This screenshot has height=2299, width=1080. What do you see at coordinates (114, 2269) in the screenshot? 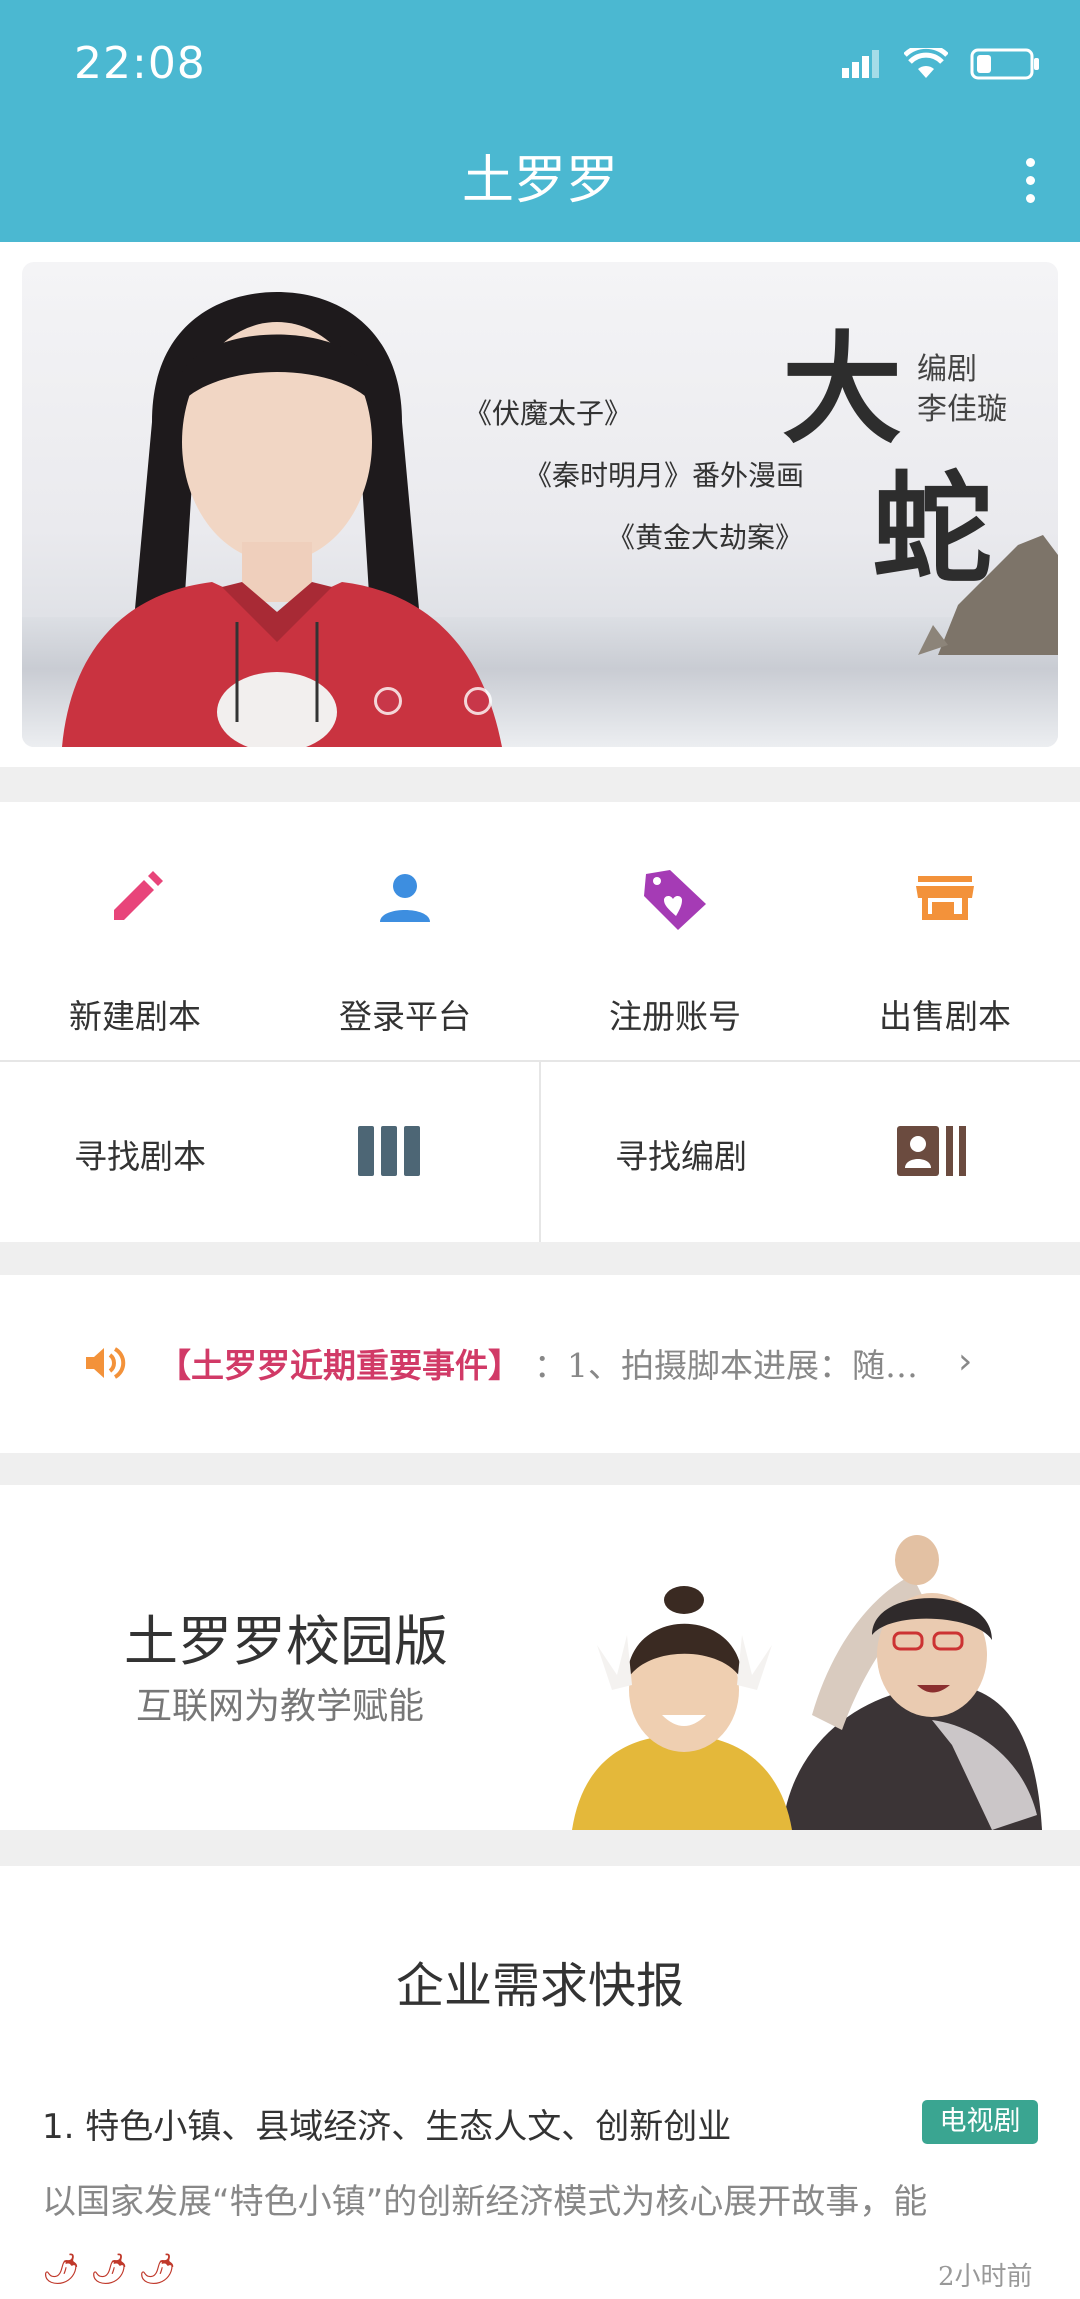
I see `pepper-rating: 🌶🌶🌶` at bounding box center [114, 2269].